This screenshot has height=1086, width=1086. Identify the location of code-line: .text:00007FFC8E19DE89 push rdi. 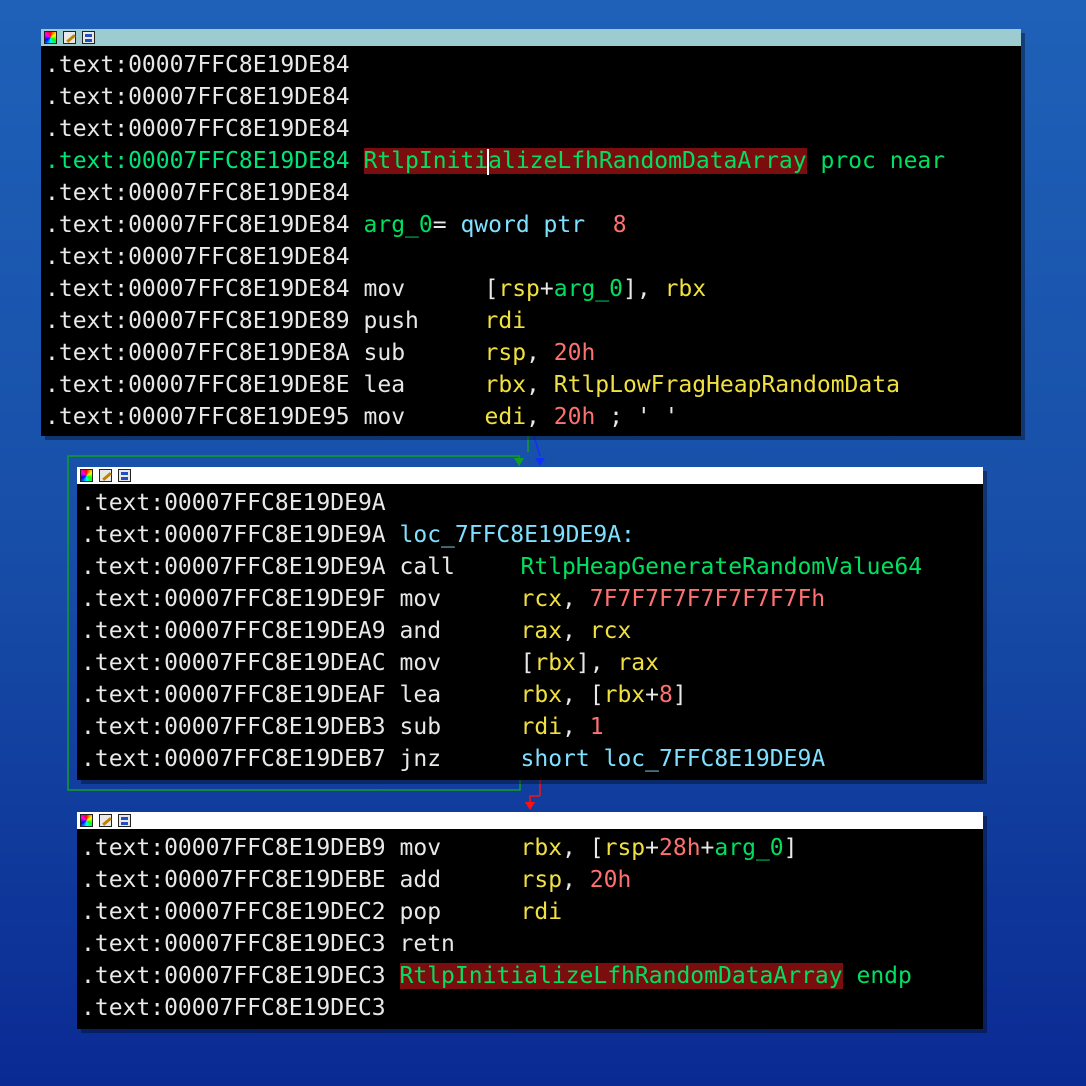
(531, 321).